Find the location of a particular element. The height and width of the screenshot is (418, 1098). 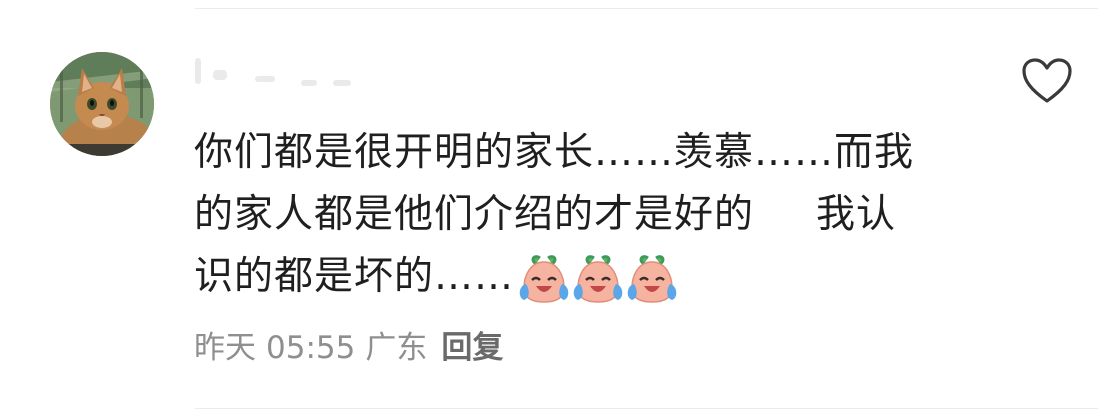

emoji-group is located at coordinates (599, 279).